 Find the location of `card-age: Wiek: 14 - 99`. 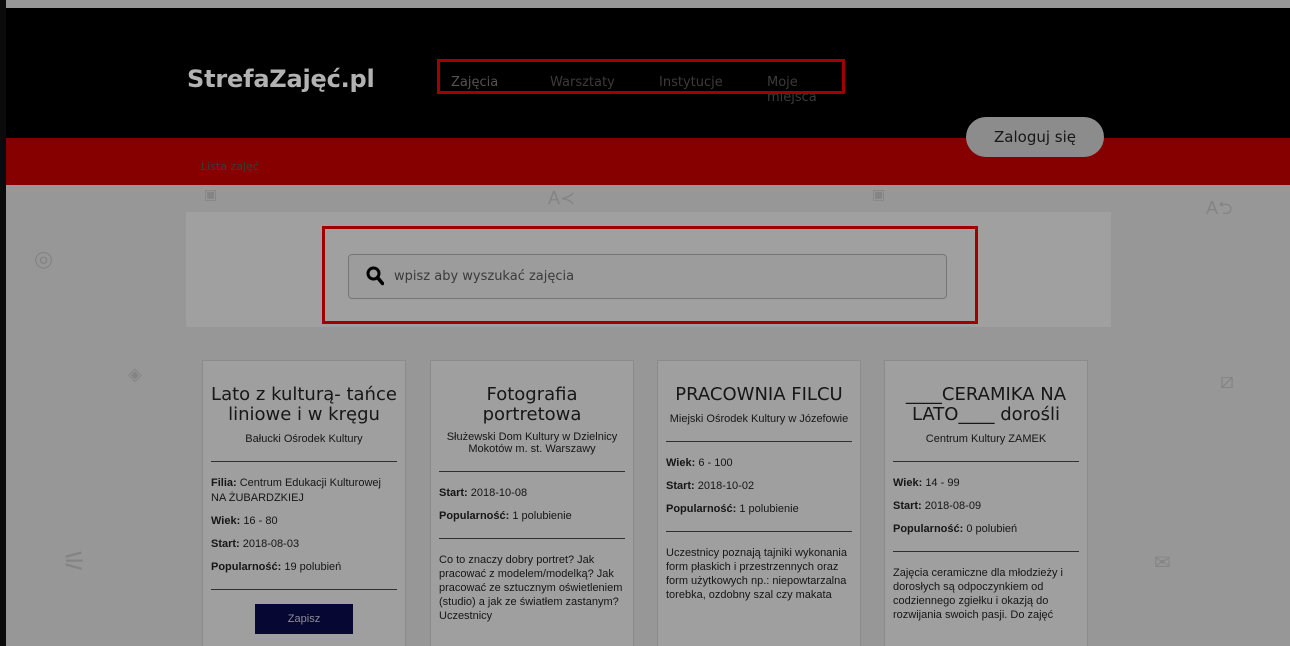

card-age: Wiek: 14 - 99 is located at coordinates (926, 483).